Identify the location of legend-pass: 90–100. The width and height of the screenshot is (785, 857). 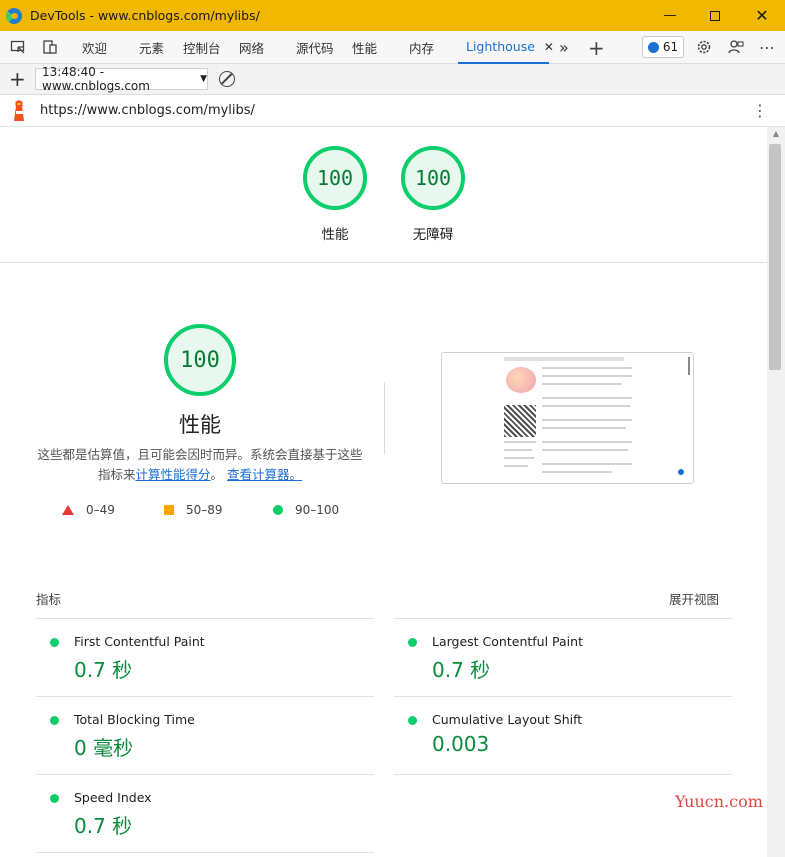
(306, 510).